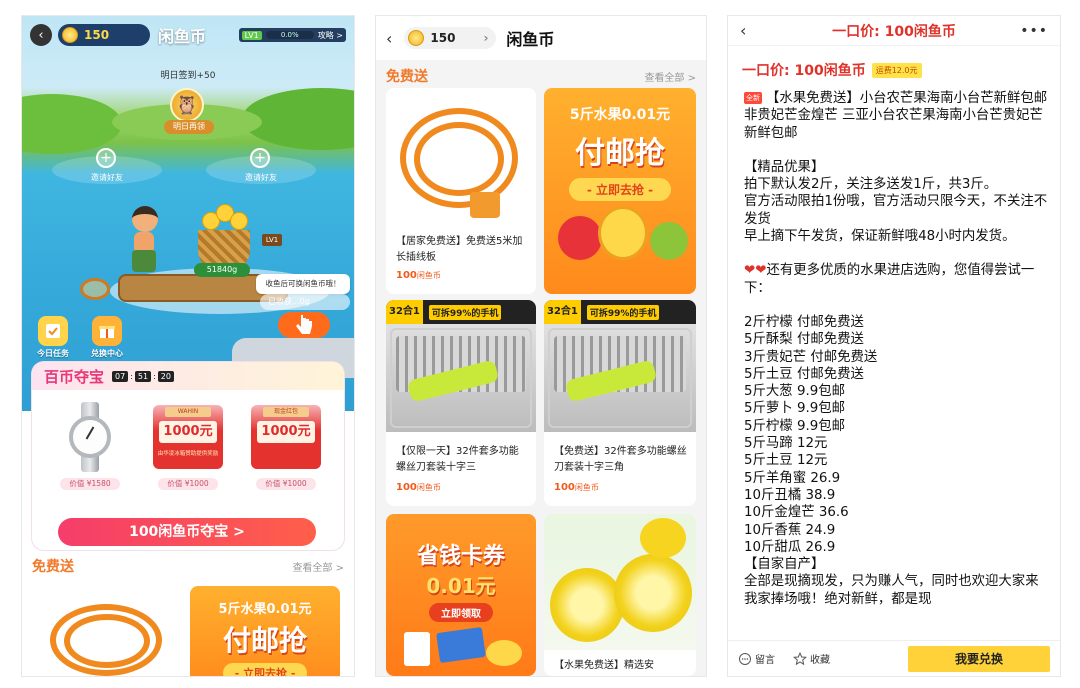  Describe the element at coordinates (450, 38) in the screenshot. I see `coin-balance: 150 ›` at that location.